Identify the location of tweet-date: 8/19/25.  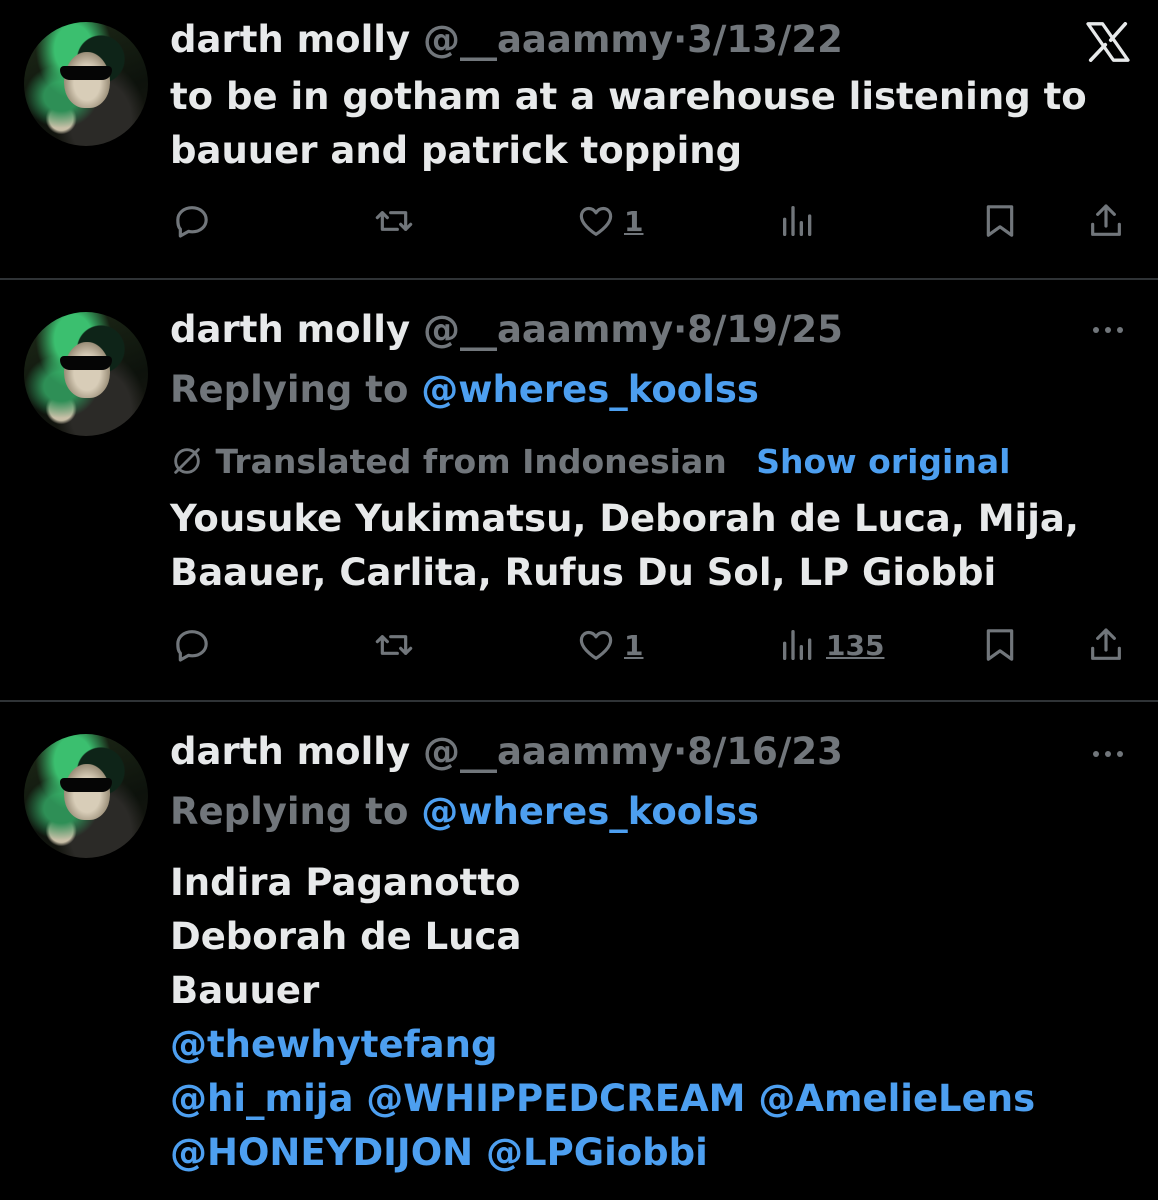
(765, 329).